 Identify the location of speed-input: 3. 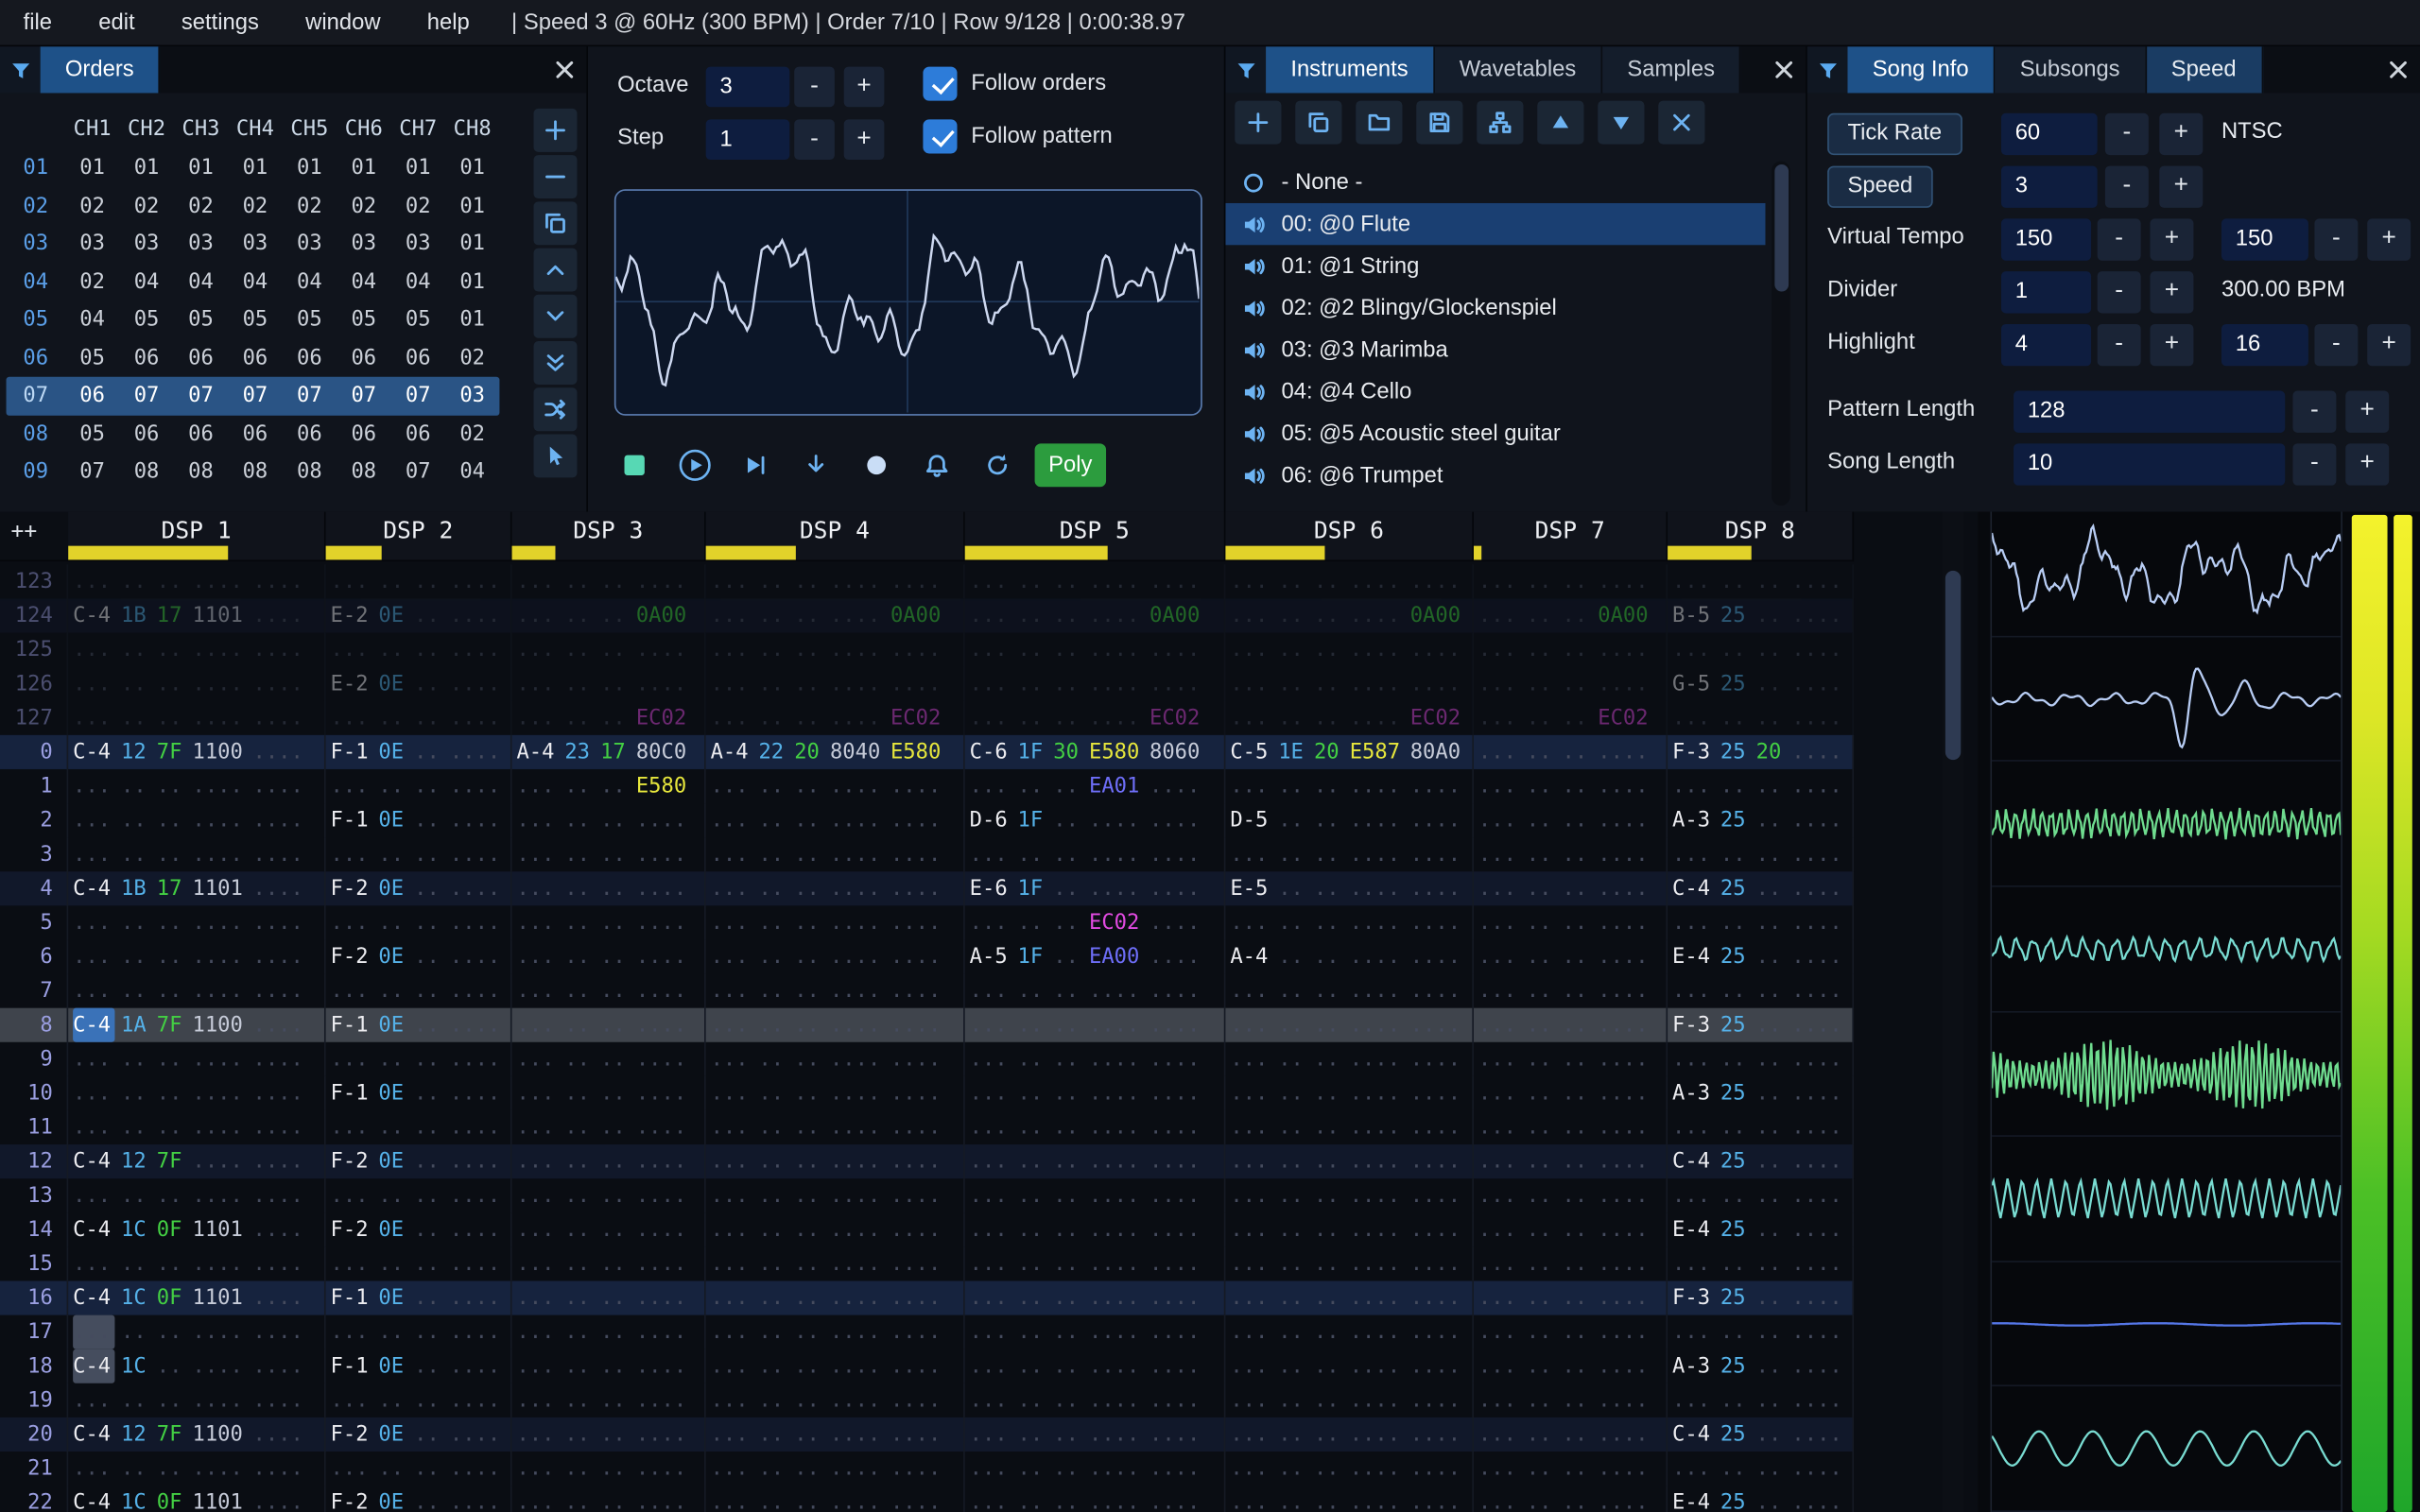
(2049, 186).